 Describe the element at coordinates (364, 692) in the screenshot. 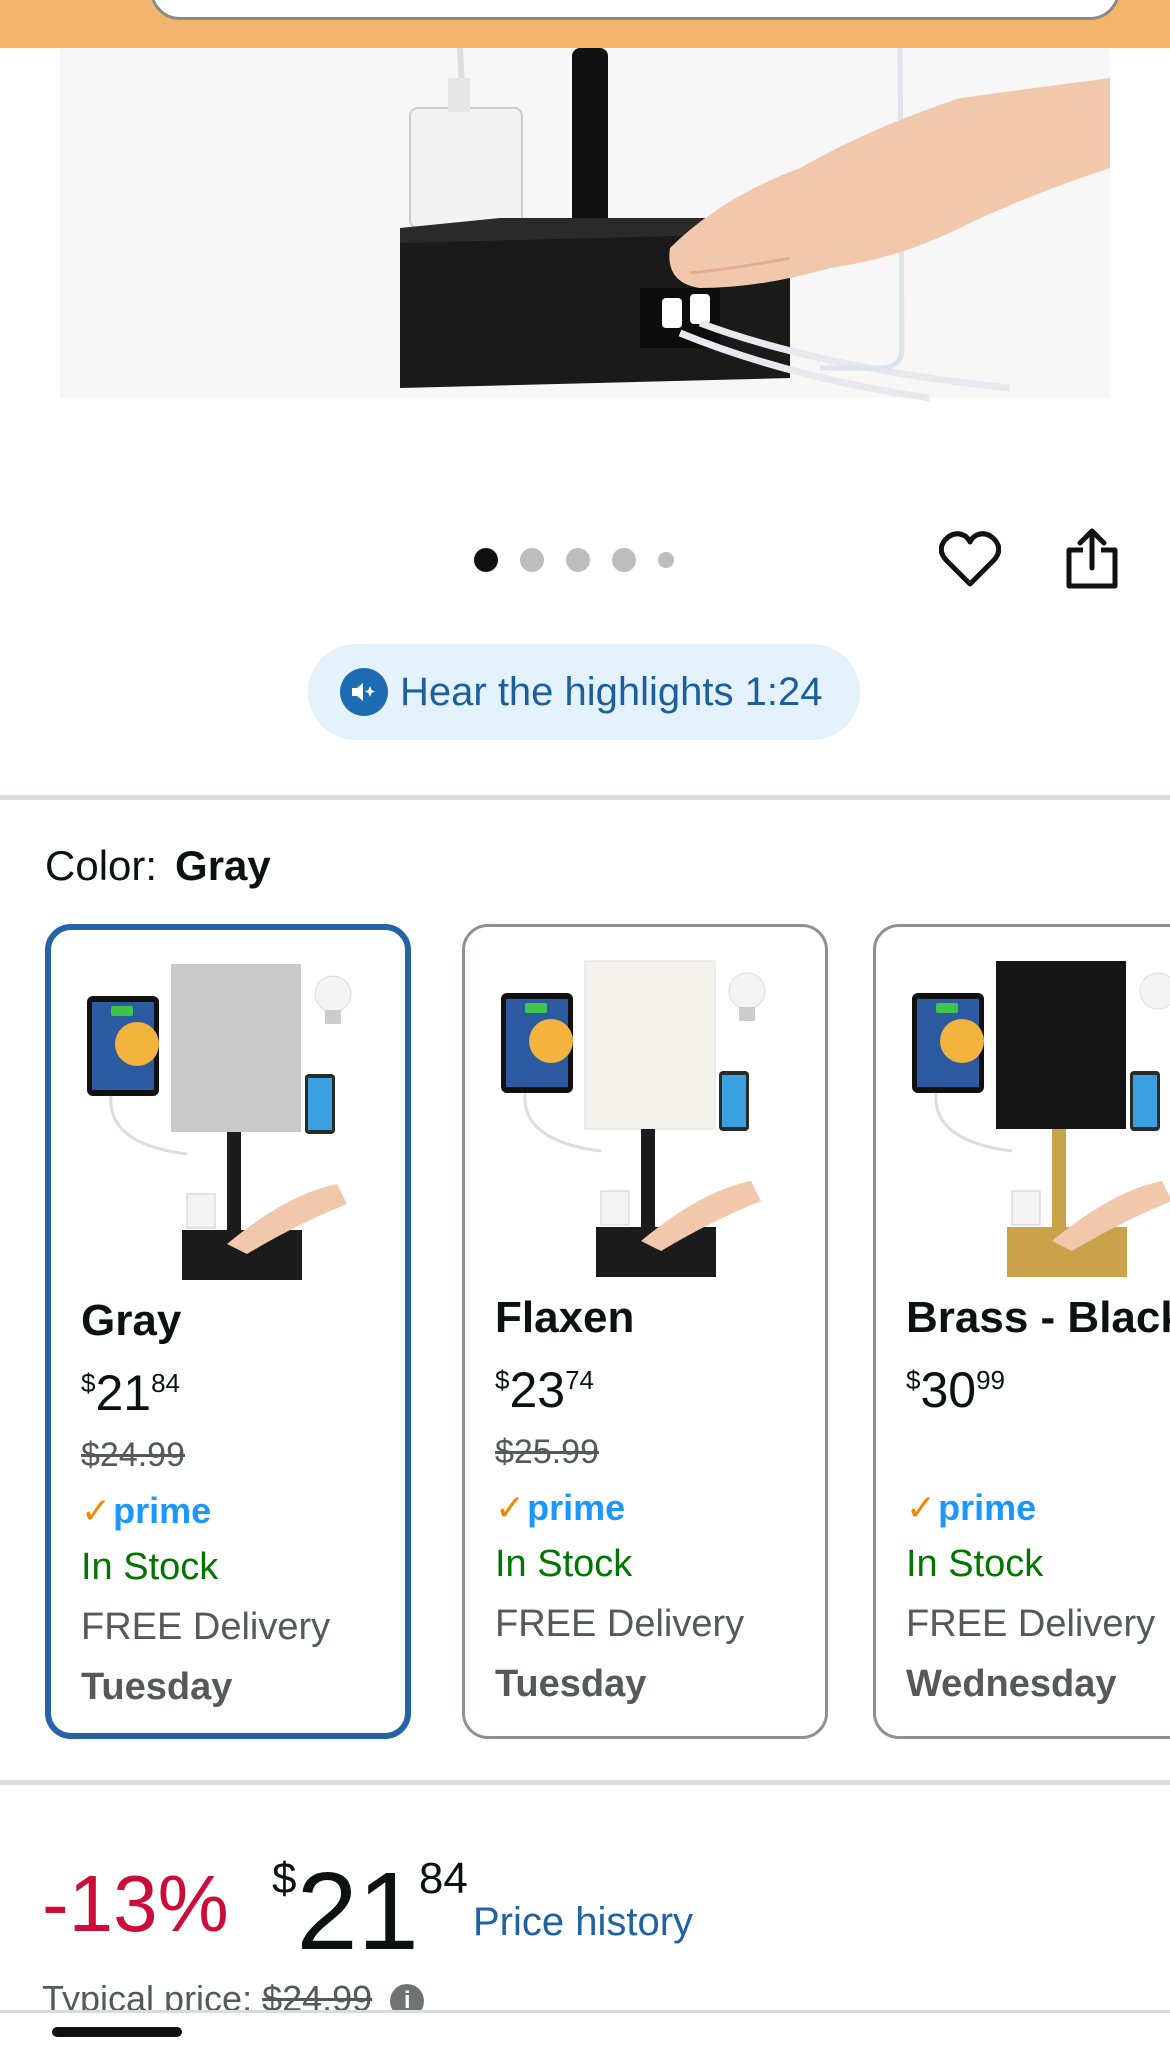

I see `audio-sparkle-icon` at that location.